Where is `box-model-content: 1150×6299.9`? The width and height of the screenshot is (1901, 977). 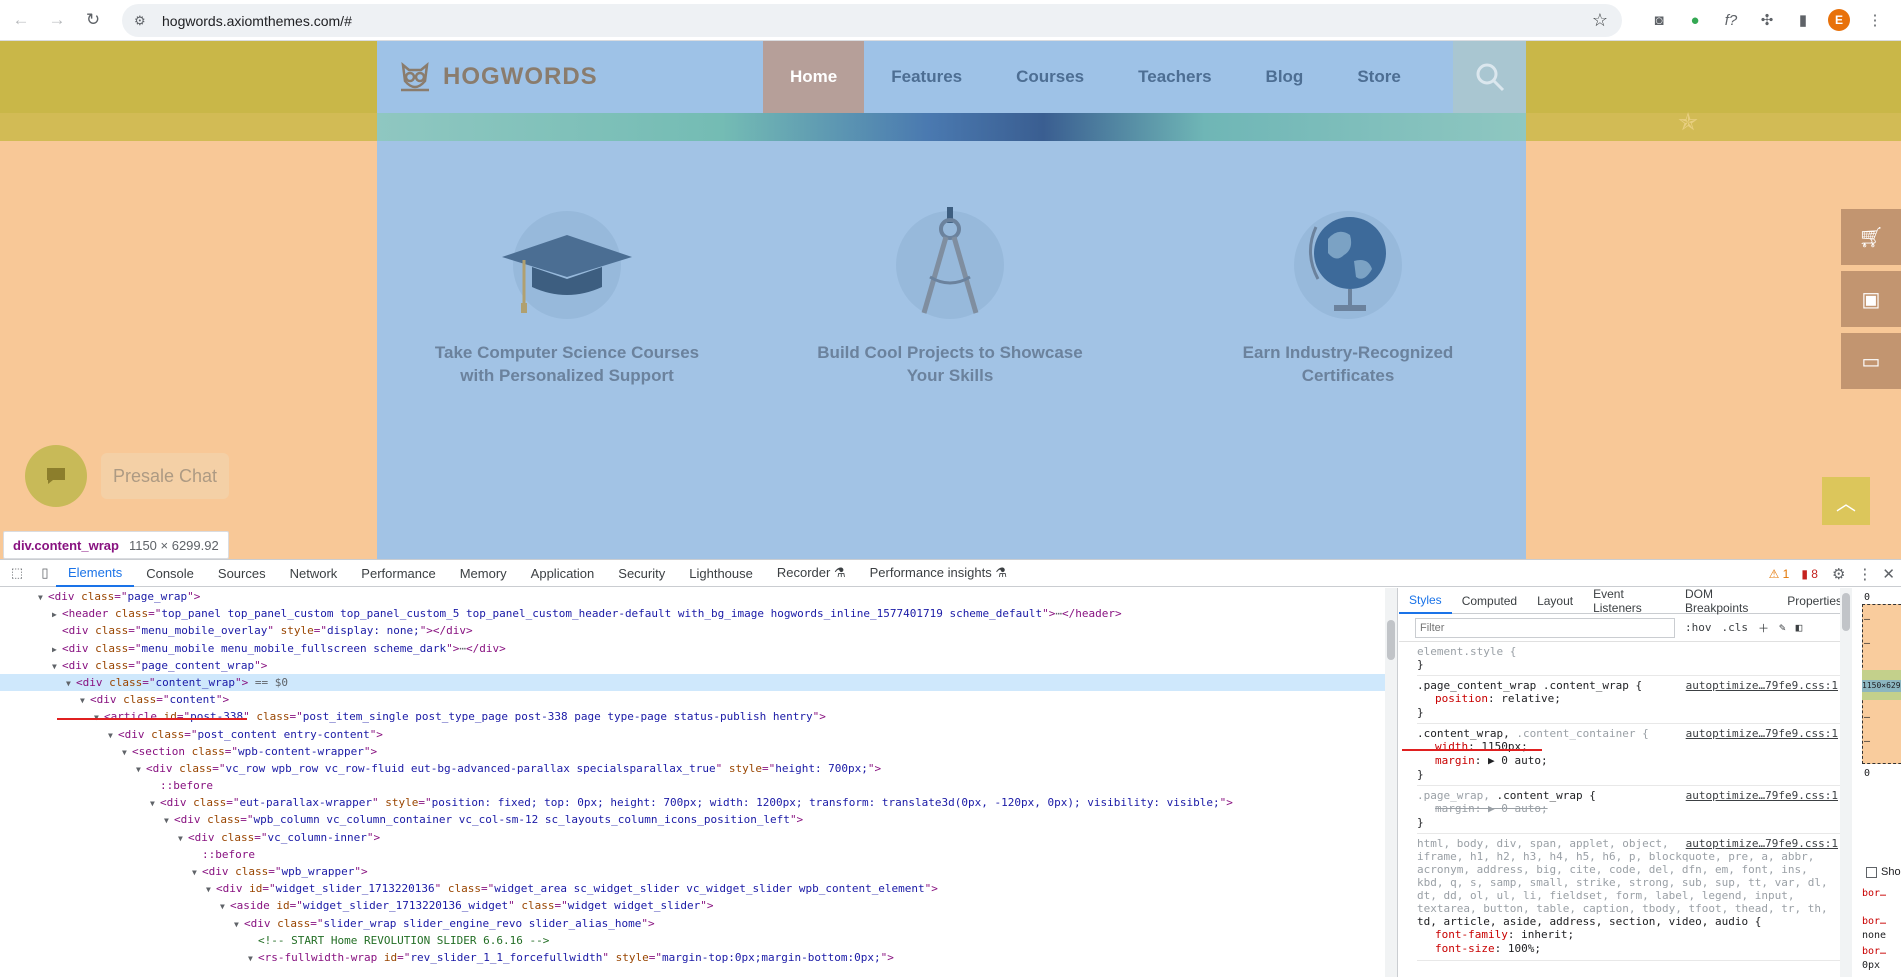 box-model-content: 1150×6299.9 is located at coordinates (1881, 686).